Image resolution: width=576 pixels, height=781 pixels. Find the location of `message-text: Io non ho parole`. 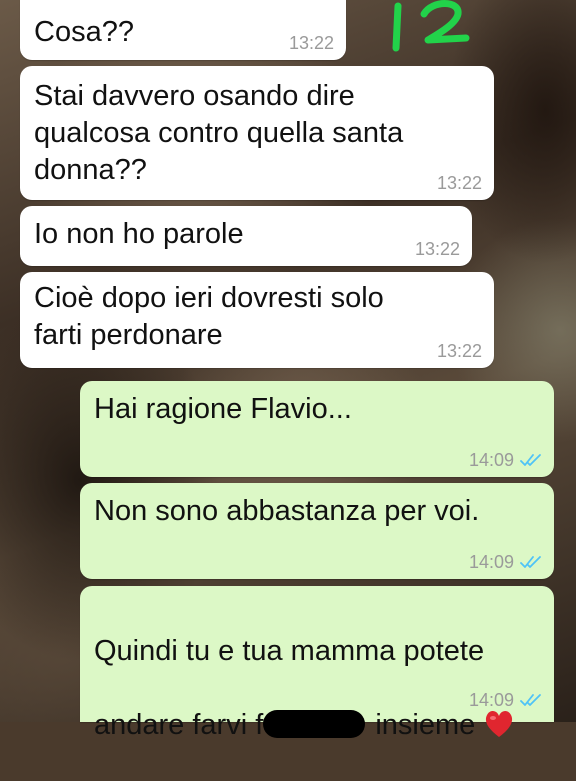

message-text: Io non ho parole is located at coordinates (139, 234).